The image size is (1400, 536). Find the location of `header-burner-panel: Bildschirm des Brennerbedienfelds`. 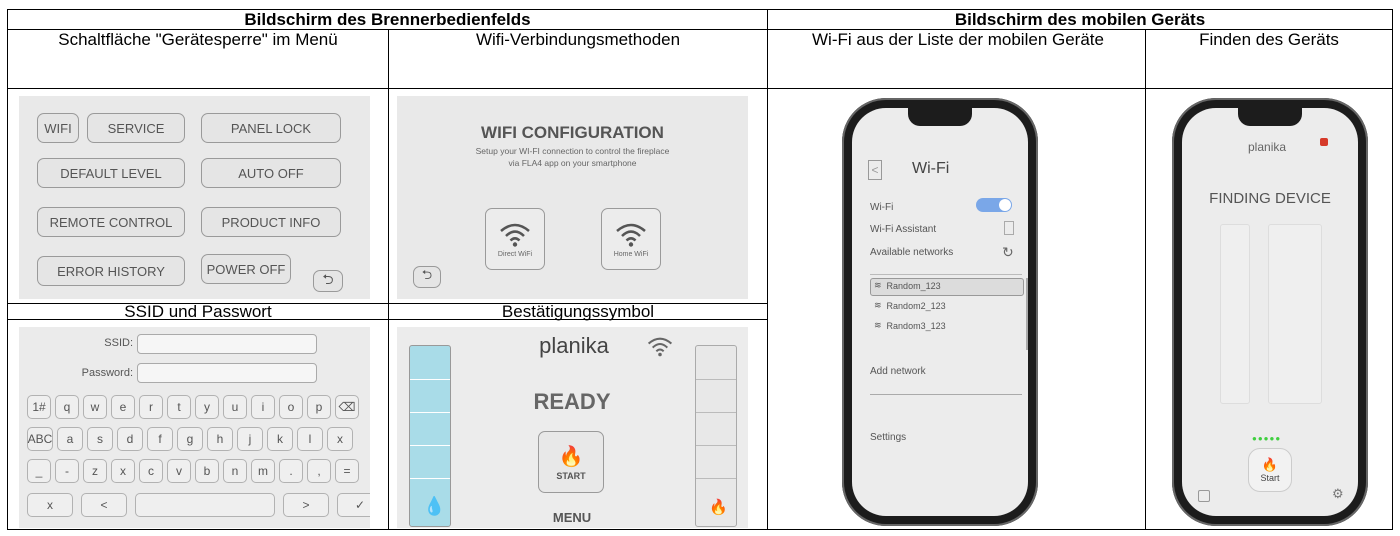

header-burner-panel: Bildschirm des Brennerbedienfelds is located at coordinates (387, 19).